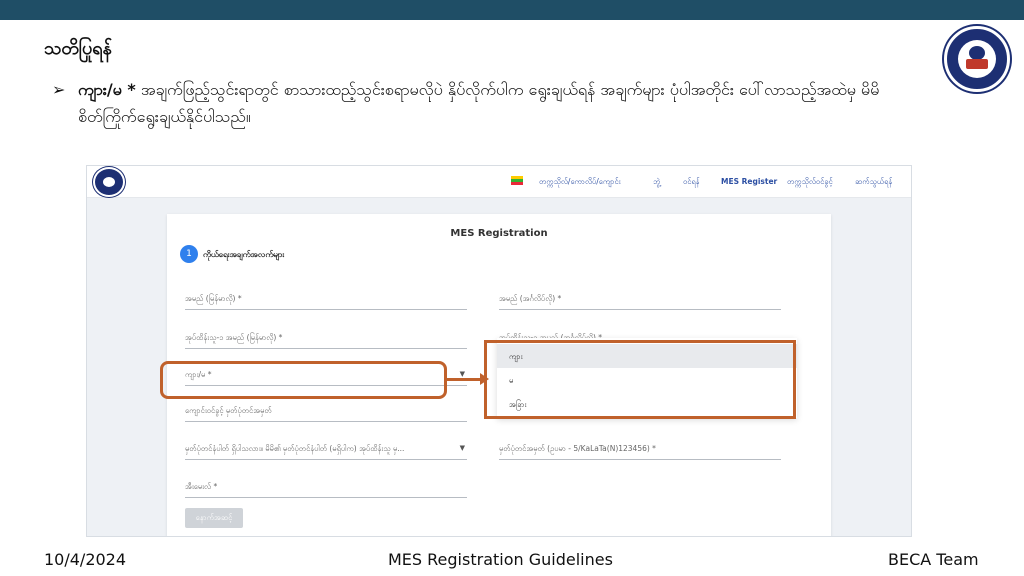 The image size is (1024, 576). Describe the element at coordinates (640, 379) in the screenshot. I see `dropdown-highlight` at that location.